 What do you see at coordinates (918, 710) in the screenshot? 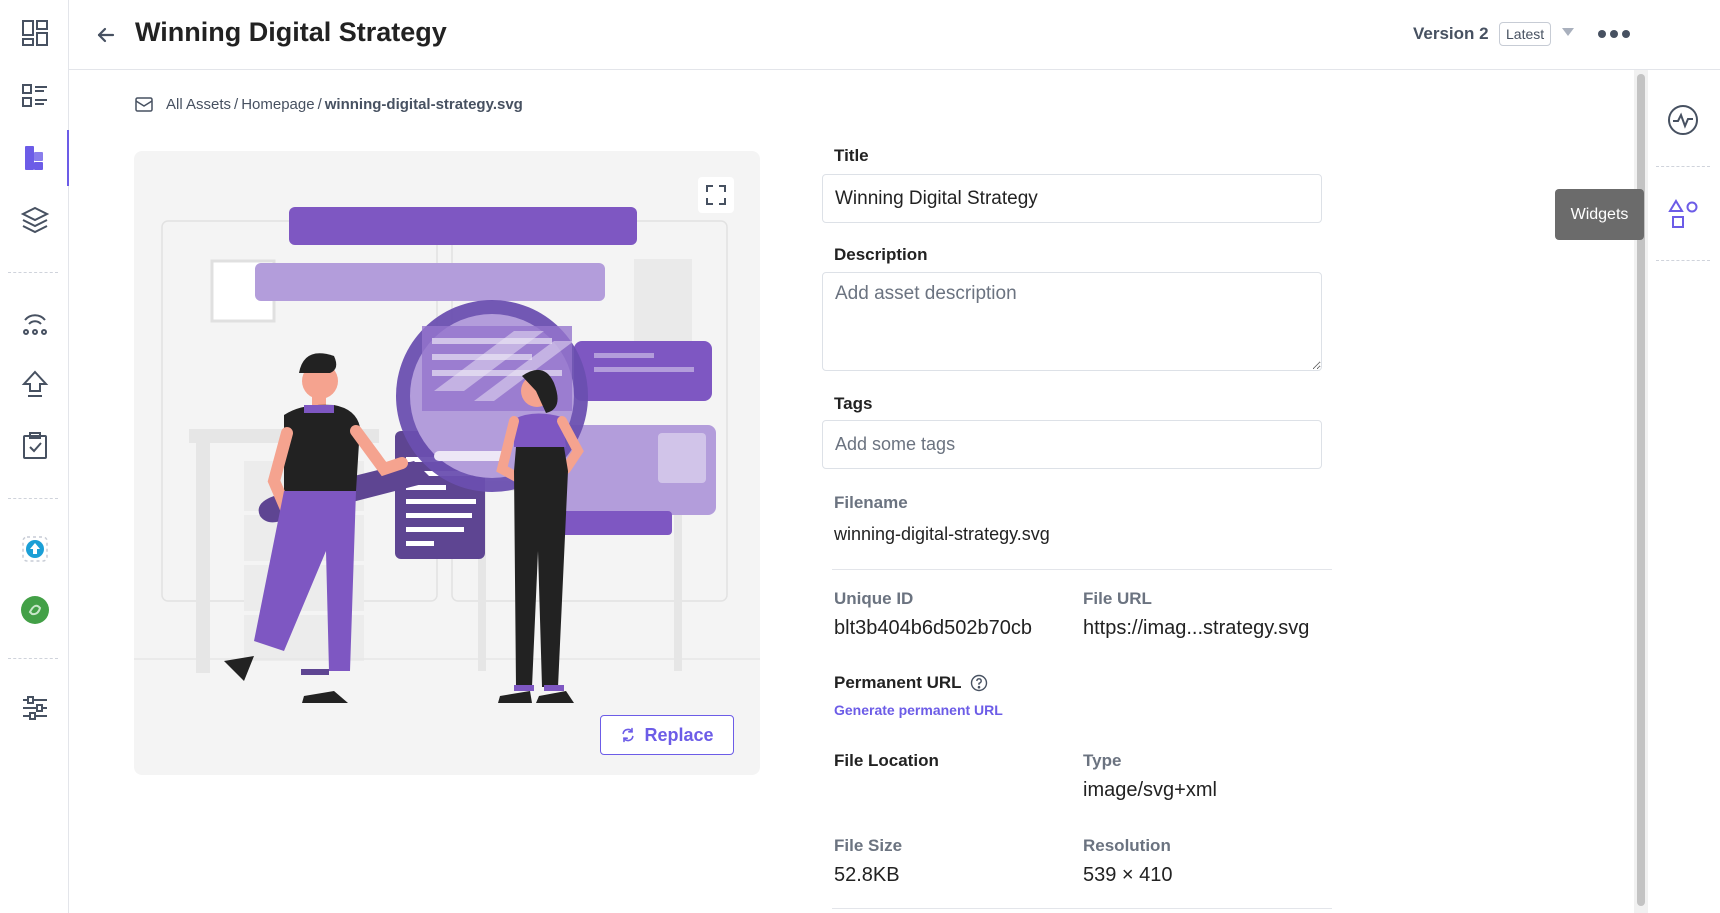
I see `generate-permanent-url-link: Generate permanent URL` at bounding box center [918, 710].